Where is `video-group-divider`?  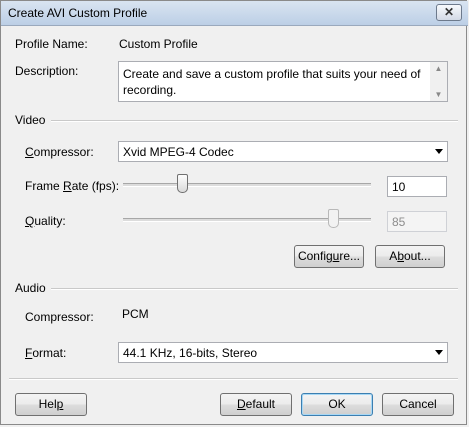
video-group-divider is located at coordinates (254, 121).